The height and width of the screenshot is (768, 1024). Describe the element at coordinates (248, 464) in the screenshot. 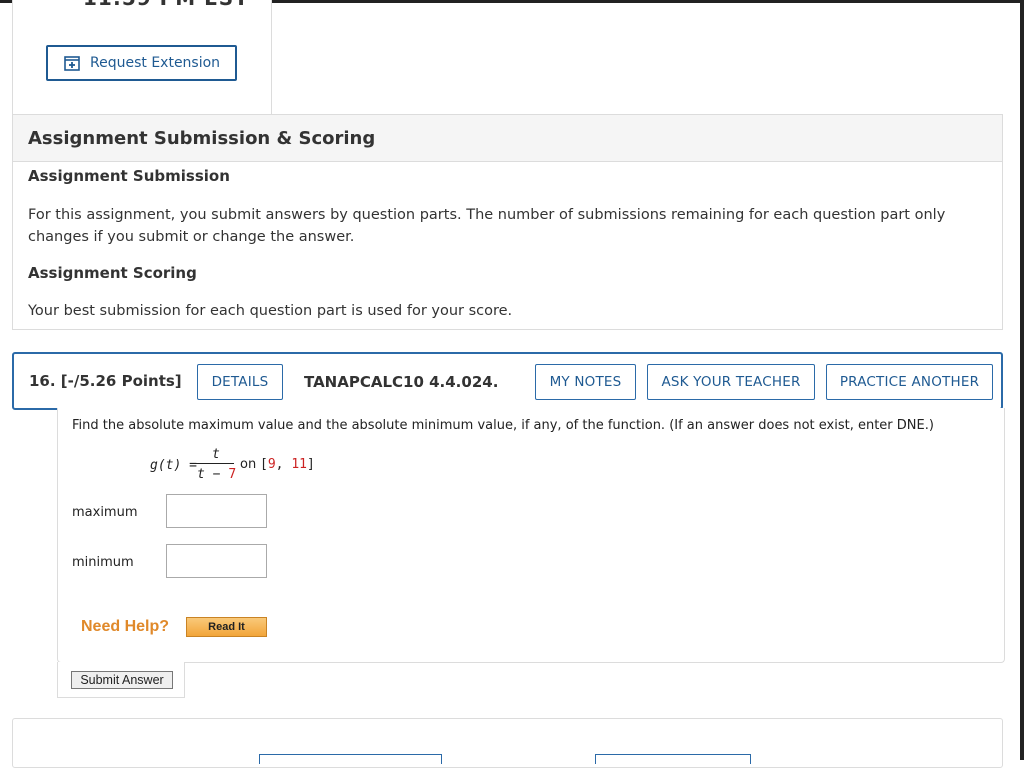

I see `interval-on: on` at that location.